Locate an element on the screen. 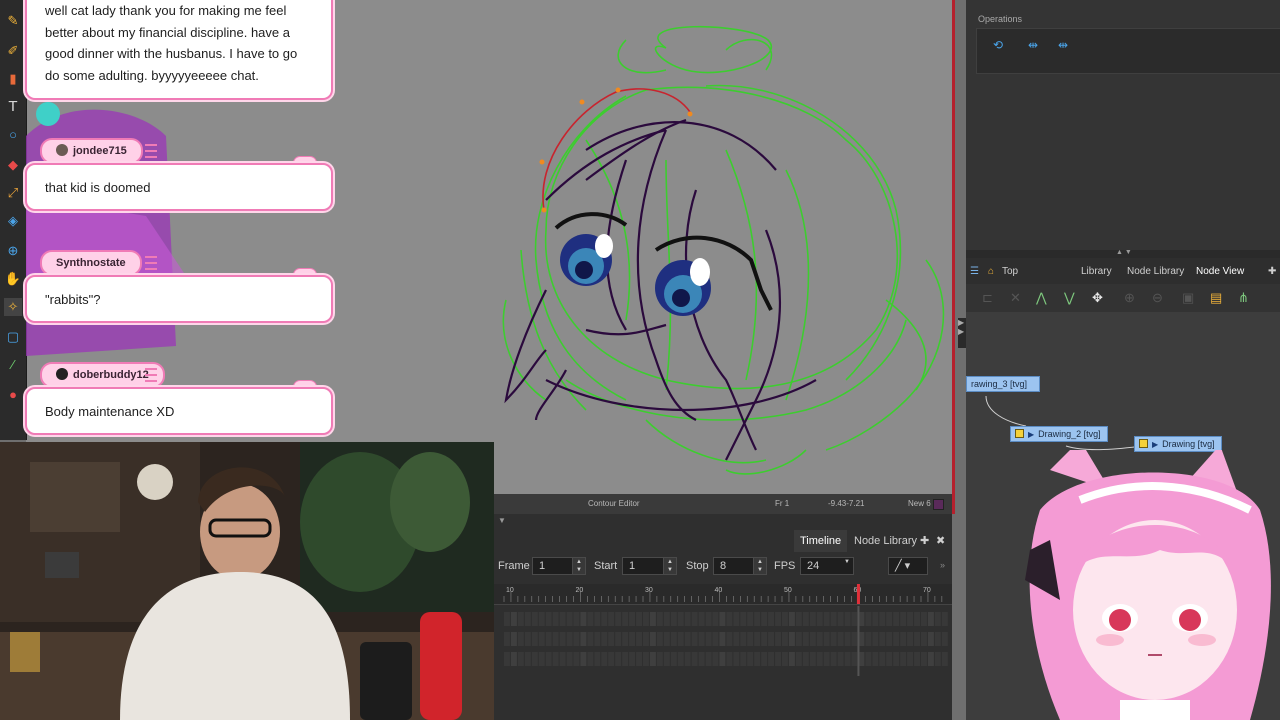 This screenshot has width=1280, height=720. hand-icon: ✋ is located at coordinates (13, 279).